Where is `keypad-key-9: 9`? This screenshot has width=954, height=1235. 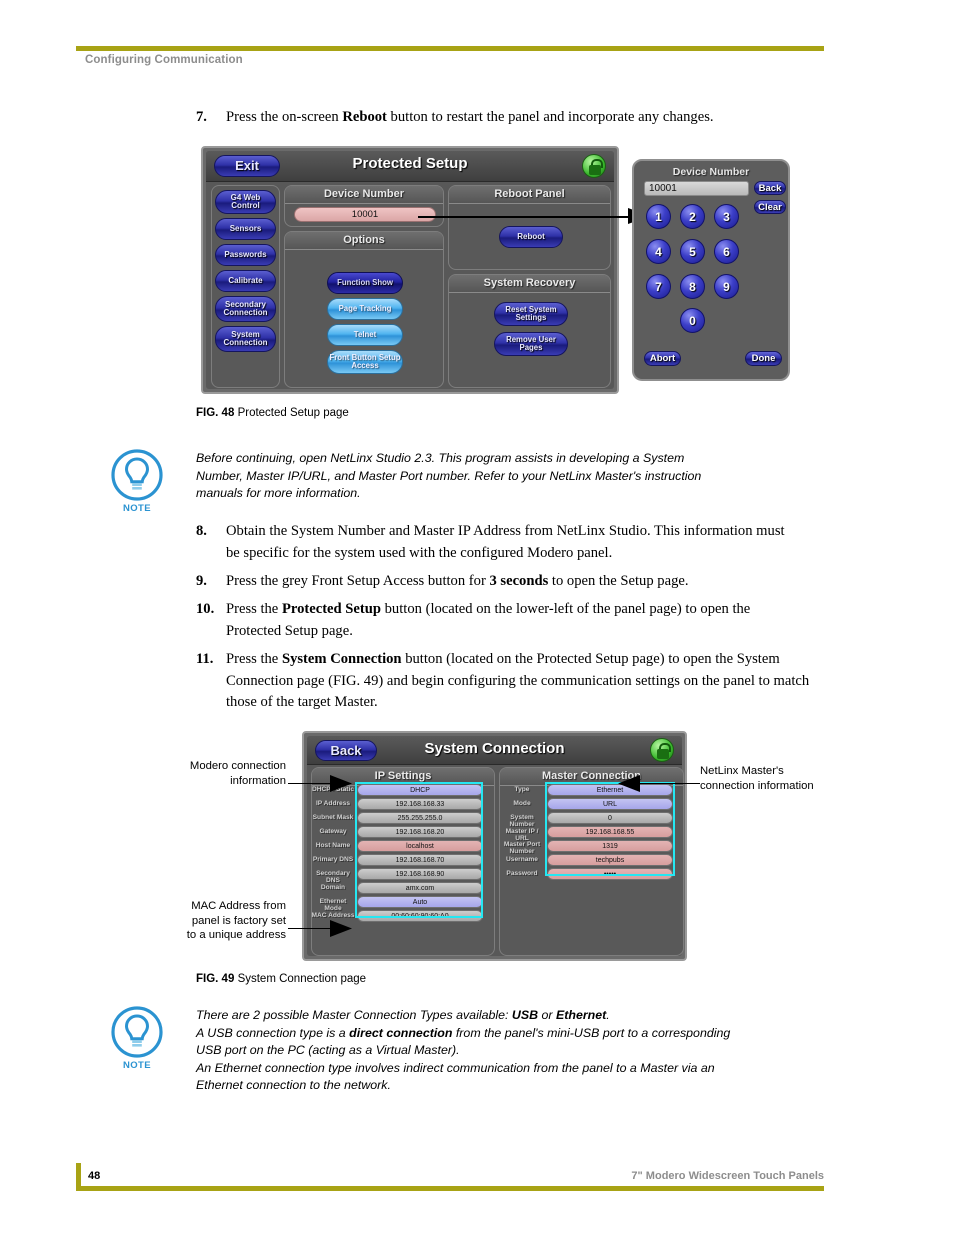 keypad-key-9: 9 is located at coordinates (726, 286).